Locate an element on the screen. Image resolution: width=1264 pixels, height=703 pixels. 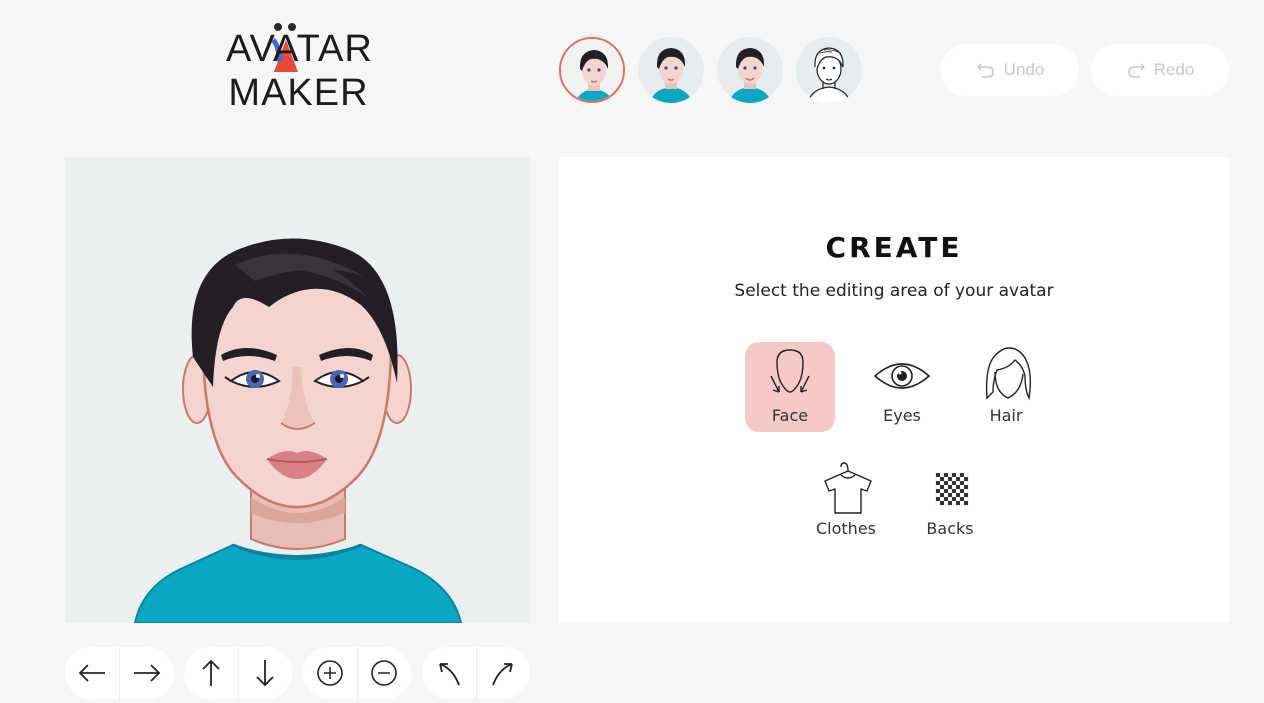
rotate-left-button is located at coordinates (449, 673).